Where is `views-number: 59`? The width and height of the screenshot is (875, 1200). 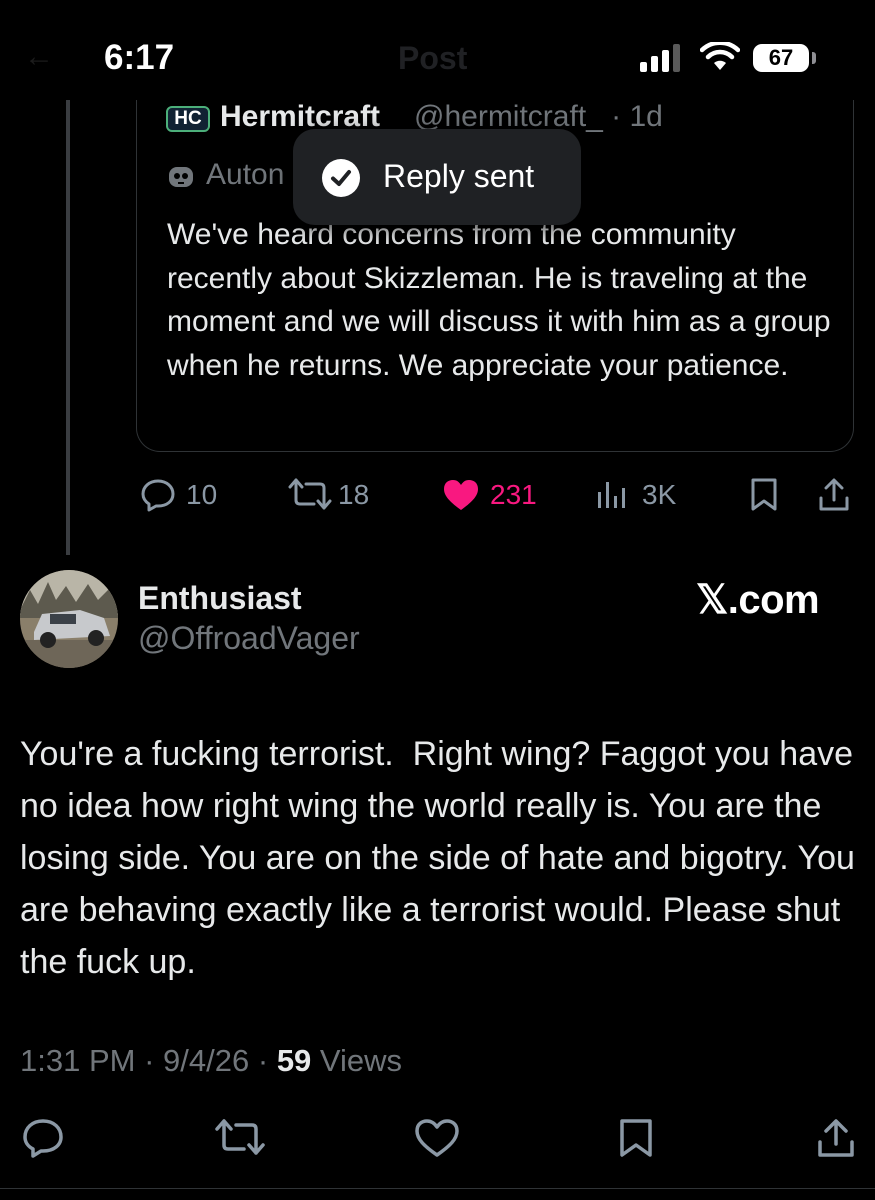 views-number: 59 is located at coordinates (294, 1060).